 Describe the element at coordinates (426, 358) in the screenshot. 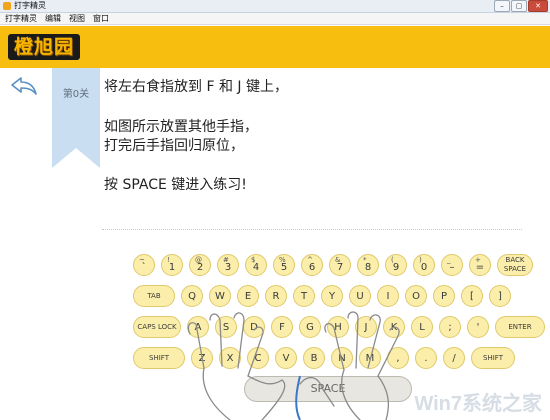

I see `key-row4-8: .` at that location.